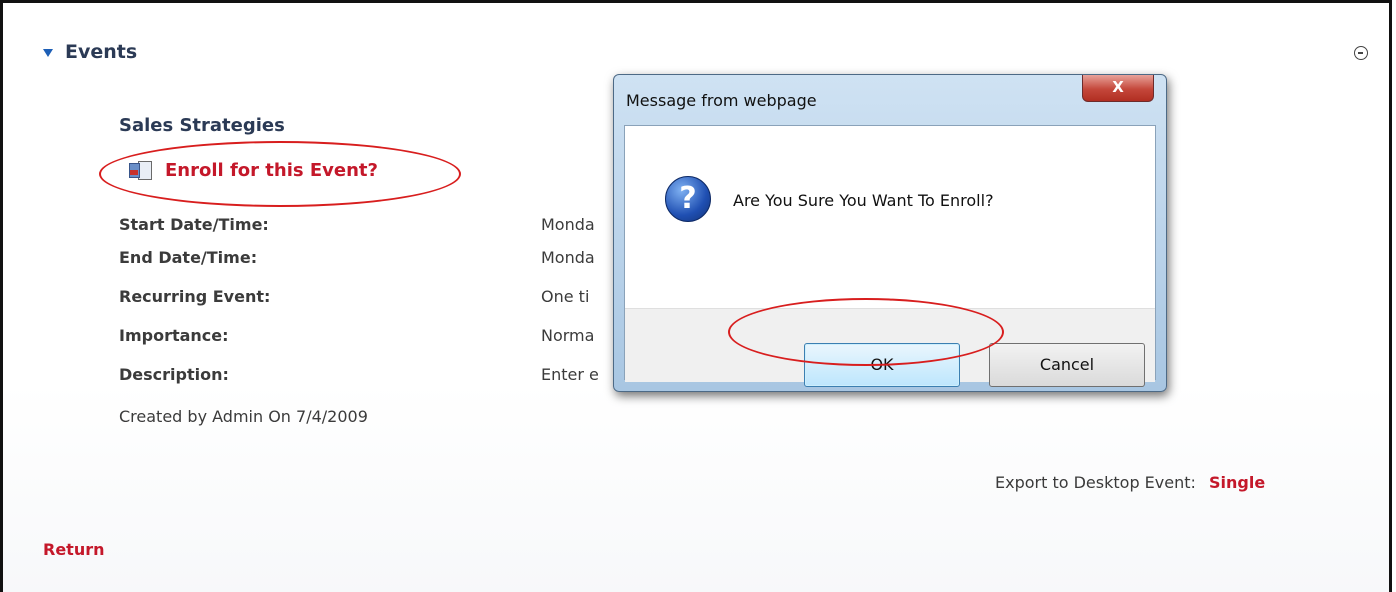  I want to click on export-label: Export to Desktop Event:, so click(1095, 482).